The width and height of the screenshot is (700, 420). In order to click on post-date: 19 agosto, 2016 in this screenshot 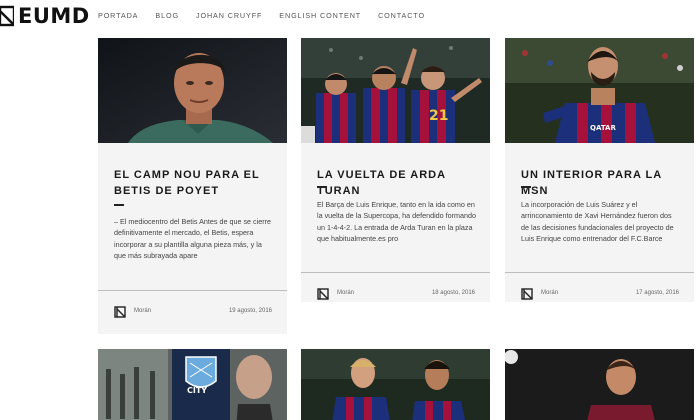, I will do `click(250, 311)`.